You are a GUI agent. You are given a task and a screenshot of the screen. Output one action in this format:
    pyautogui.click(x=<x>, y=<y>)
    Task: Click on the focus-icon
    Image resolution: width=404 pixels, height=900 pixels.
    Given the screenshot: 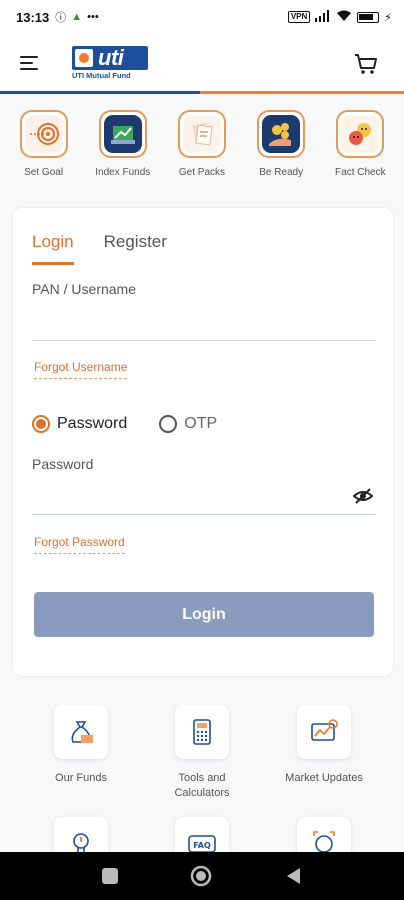 What is the action you would take?
    pyautogui.click(x=324, y=834)
    